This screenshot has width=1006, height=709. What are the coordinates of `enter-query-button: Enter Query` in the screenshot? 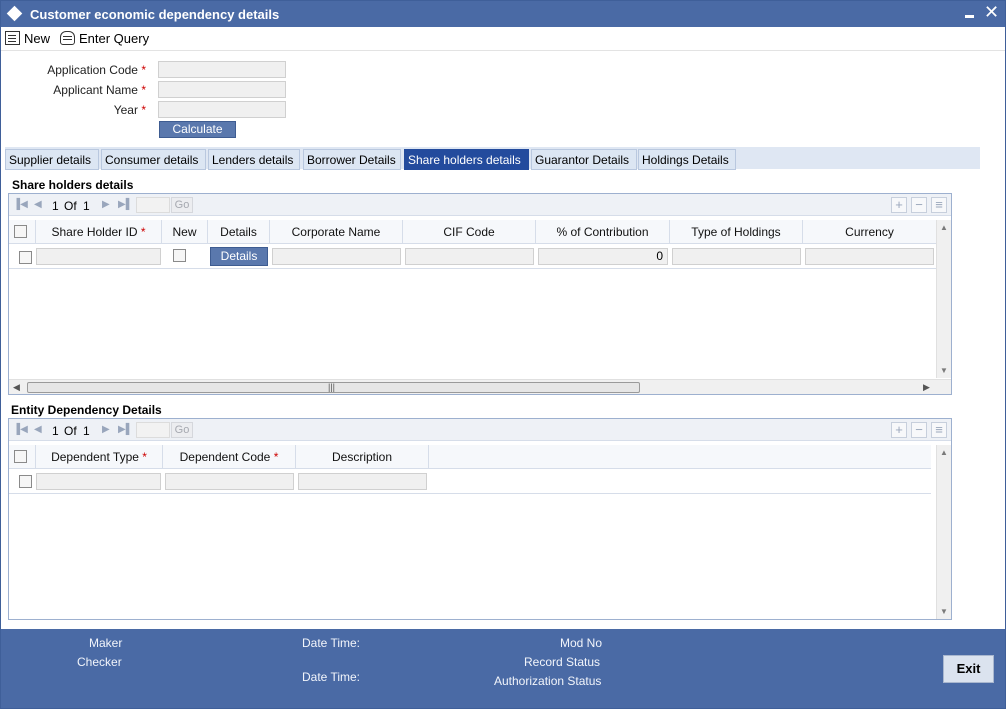 It's located at (104, 38).